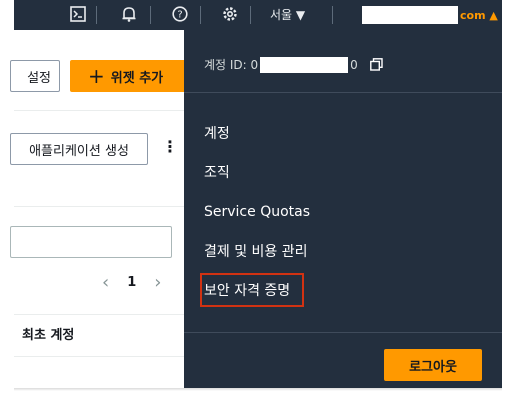 This screenshot has height=404, width=516. I want to click on highlight-box, so click(252, 290).